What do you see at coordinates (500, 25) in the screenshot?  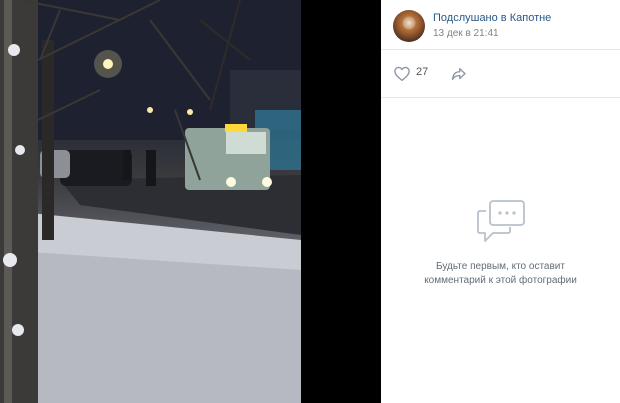 I see `post-header: Подслушано в Капотне 13 дек в 21:41` at bounding box center [500, 25].